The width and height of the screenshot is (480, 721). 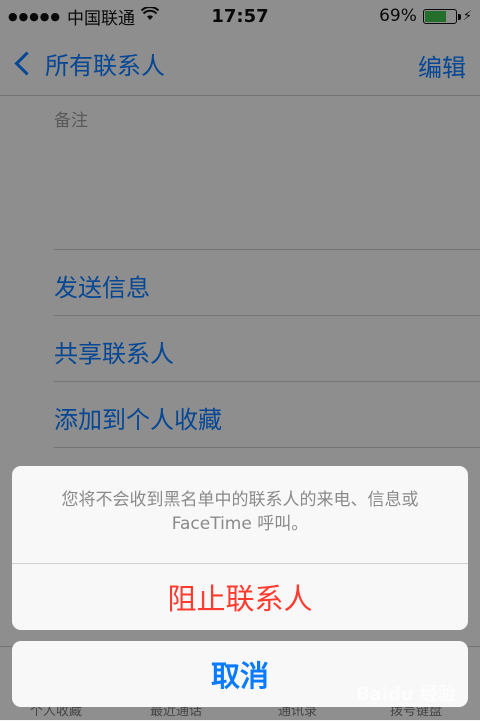 I want to click on block-contact-button: 阻止联系人, so click(x=240, y=597).